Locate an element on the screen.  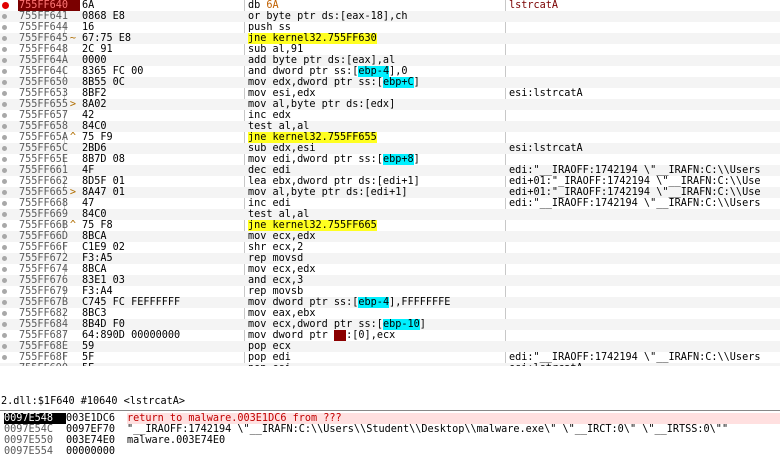
instruction-text: mov esi,edx is located at coordinates (375, 93).